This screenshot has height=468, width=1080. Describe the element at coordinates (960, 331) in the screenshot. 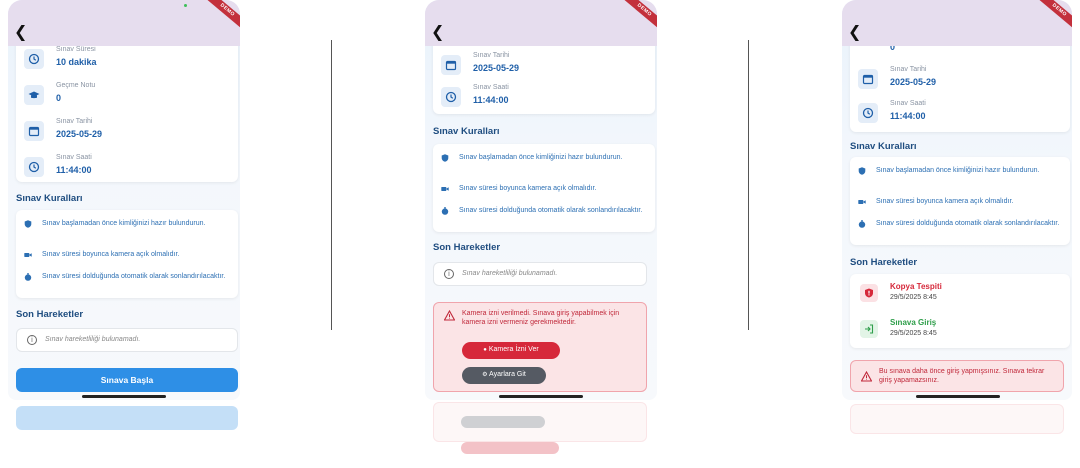

I see `activity-item: Sınava Giriş 29/5/2025 8:45` at that location.